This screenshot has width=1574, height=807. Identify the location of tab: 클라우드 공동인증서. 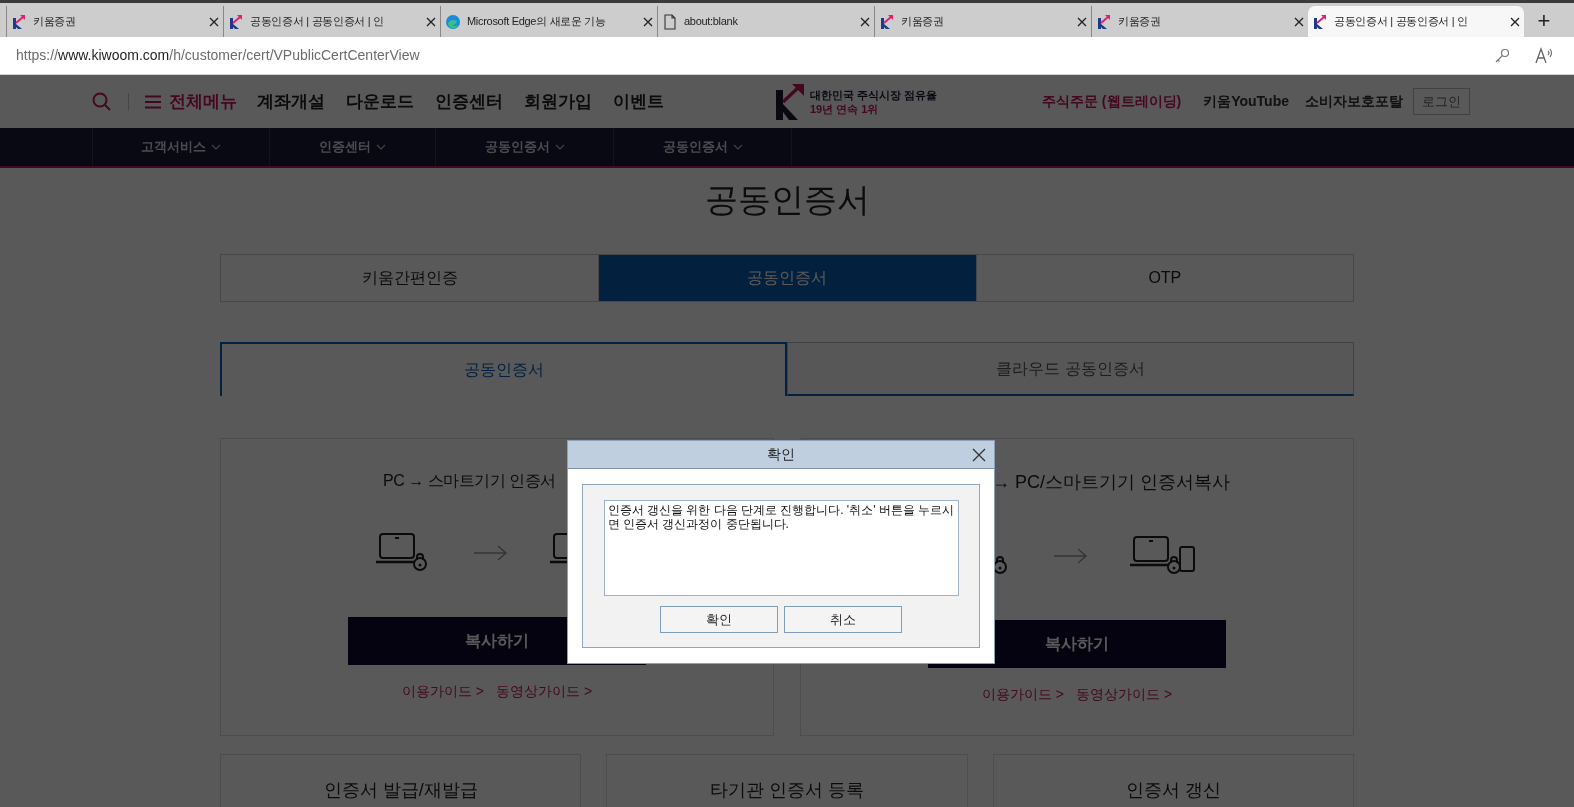
(1070, 369).